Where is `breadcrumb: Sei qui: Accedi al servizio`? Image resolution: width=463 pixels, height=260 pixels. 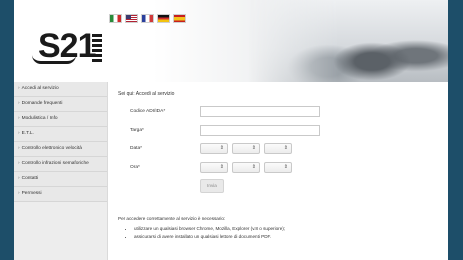 breadcrumb: Sei qui: Accedi al servizio is located at coordinates (146, 94).